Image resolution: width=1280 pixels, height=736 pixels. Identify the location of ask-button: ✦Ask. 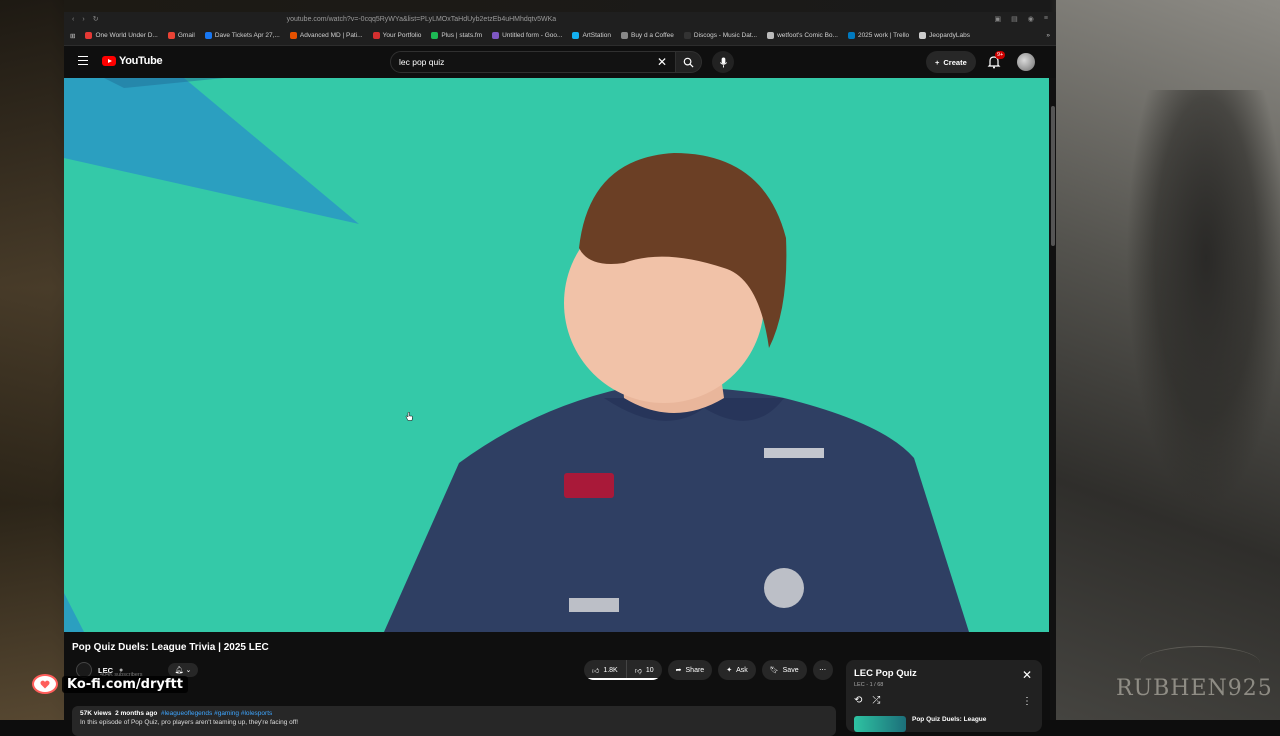
(737, 670).